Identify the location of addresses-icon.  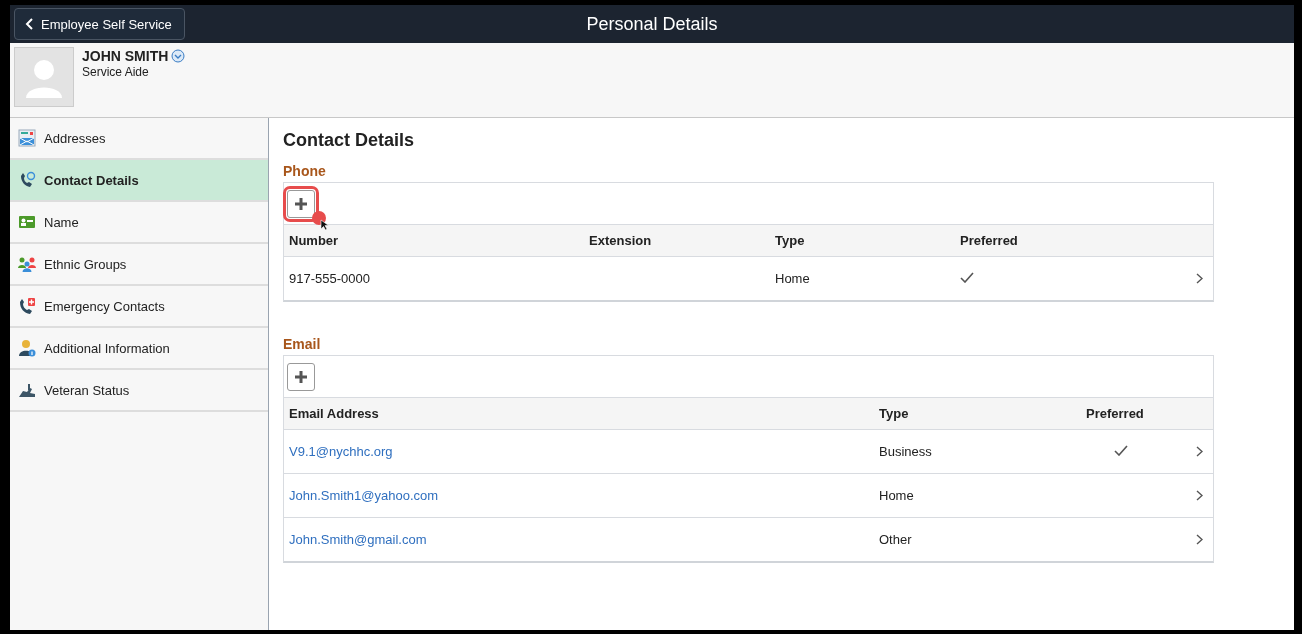
(27, 138).